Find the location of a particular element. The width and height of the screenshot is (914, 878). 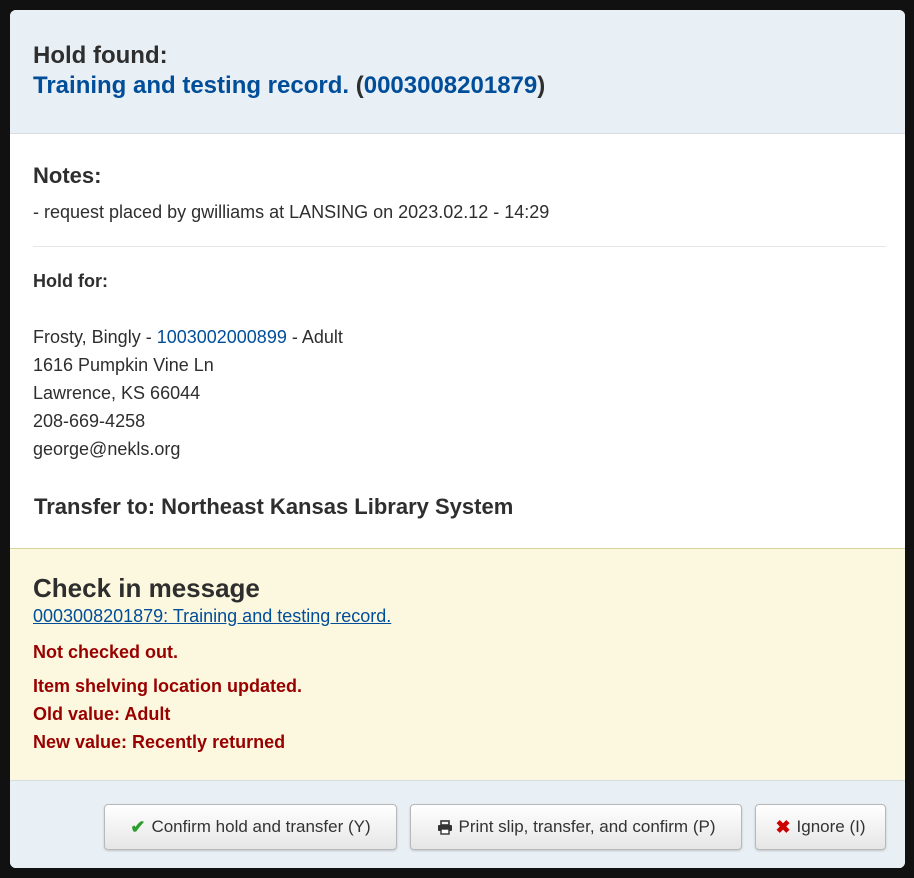

paren-close: ) is located at coordinates (541, 85).